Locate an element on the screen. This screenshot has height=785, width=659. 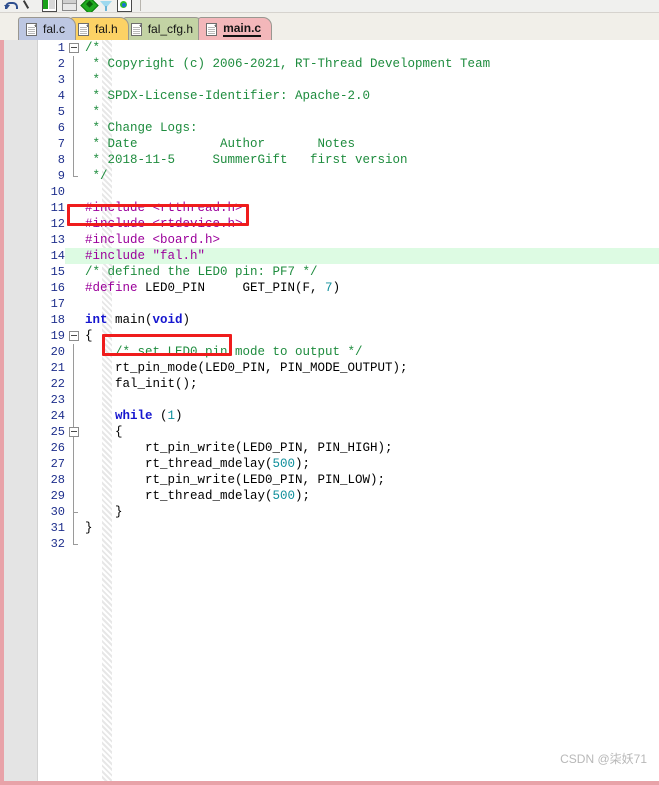
code-text: int main(void) is located at coordinates (138, 320).